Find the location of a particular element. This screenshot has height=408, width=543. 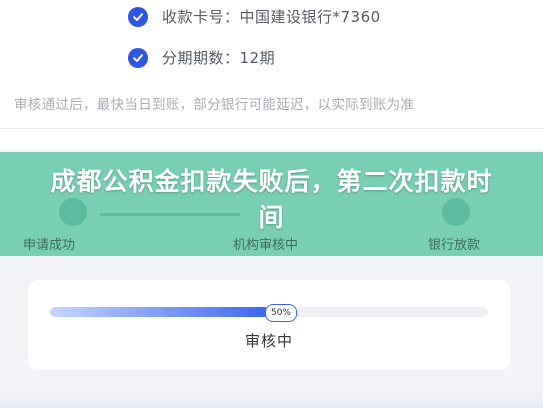

step-label-disbursed: 银行放款 is located at coordinates (454, 245).